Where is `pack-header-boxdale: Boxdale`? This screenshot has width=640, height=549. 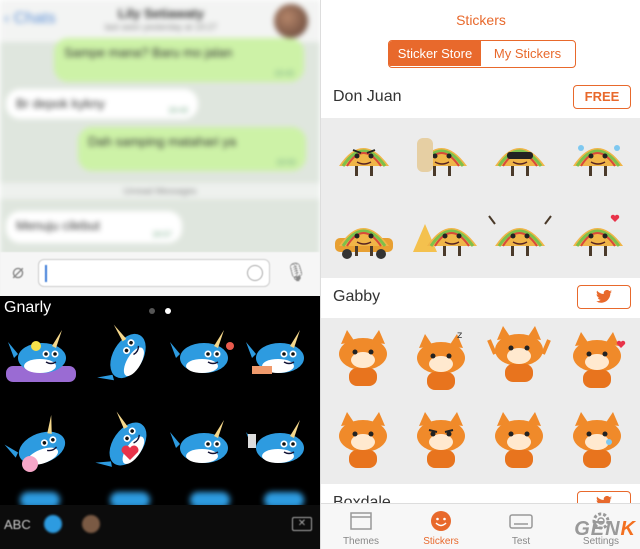
pack-header-boxdale: Boxdale is located at coordinates (480, 495).